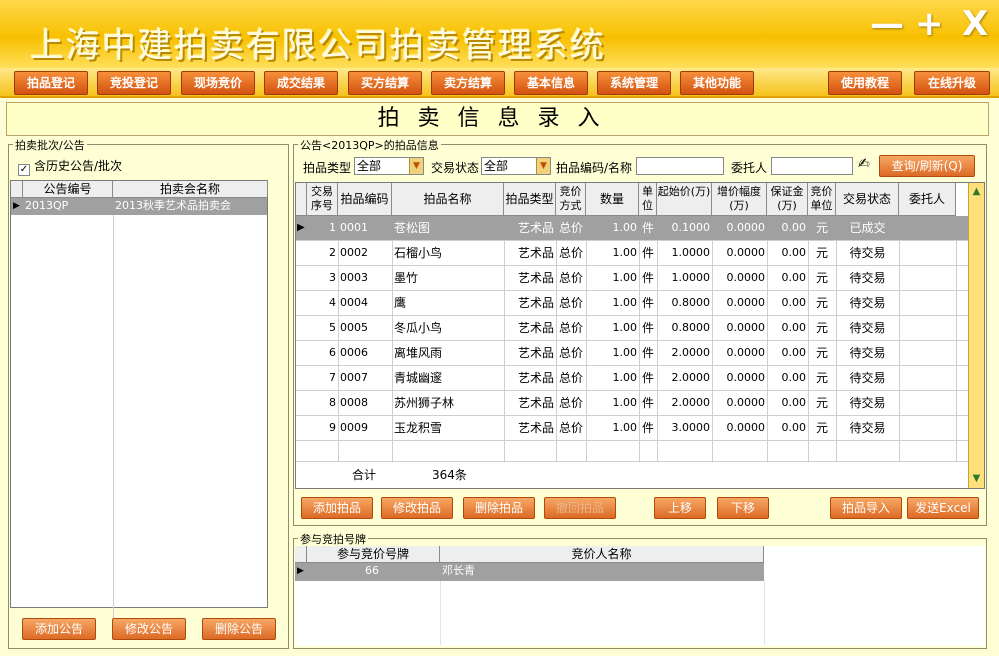  Describe the element at coordinates (68, 189) in the screenshot. I see `column-header-code: 公告编号` at that location.